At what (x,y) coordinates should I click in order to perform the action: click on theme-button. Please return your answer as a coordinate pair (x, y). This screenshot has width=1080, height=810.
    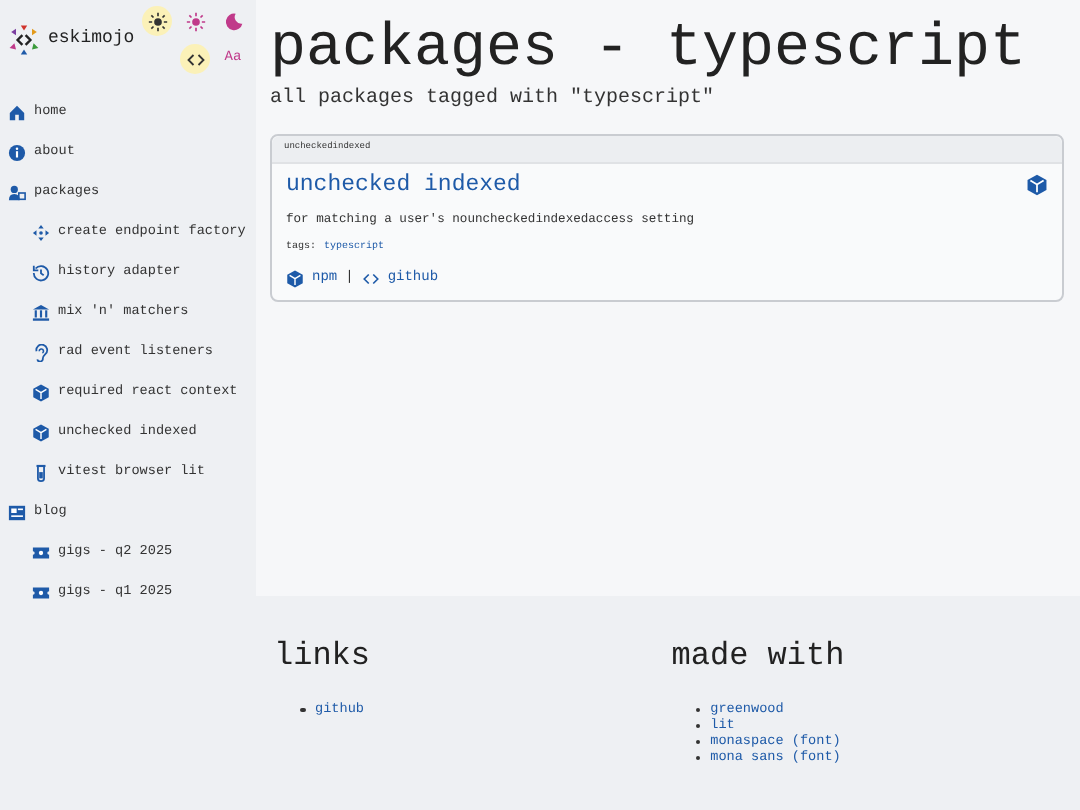
    Looking at the image, I should click on (157, 21).